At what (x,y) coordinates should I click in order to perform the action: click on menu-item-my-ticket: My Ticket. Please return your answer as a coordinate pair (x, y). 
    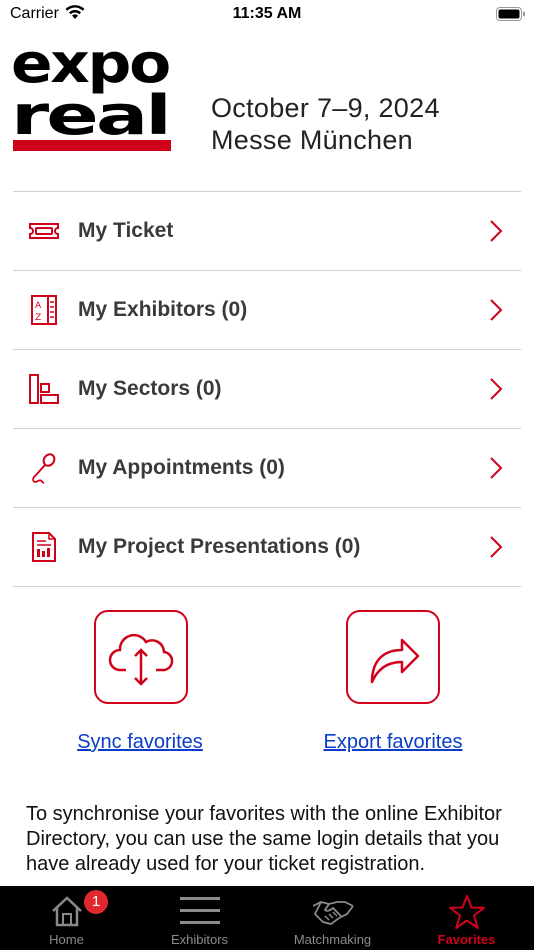
    Looking at the image, I should click on (267, 230).